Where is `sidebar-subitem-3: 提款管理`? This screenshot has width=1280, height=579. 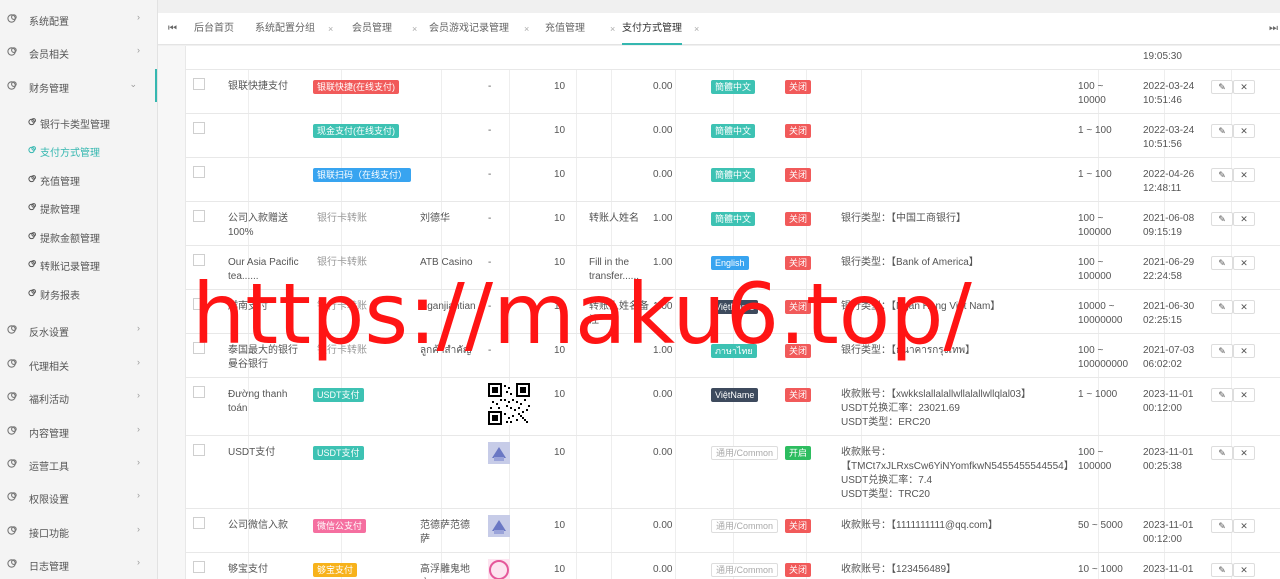
sidebar-subitem-3: 提款管理 is located at coordinates (78, 207).